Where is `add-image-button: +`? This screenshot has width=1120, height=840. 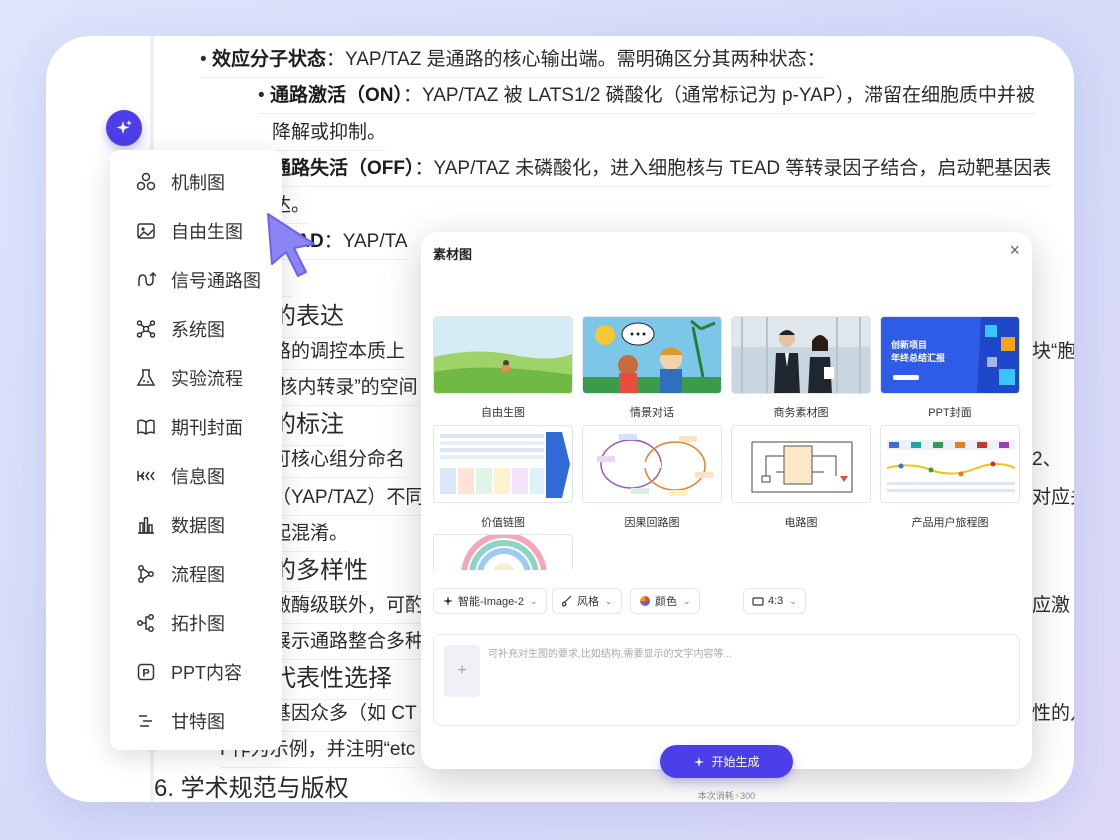
add-image-button: + is located at coordinates (462, 671).